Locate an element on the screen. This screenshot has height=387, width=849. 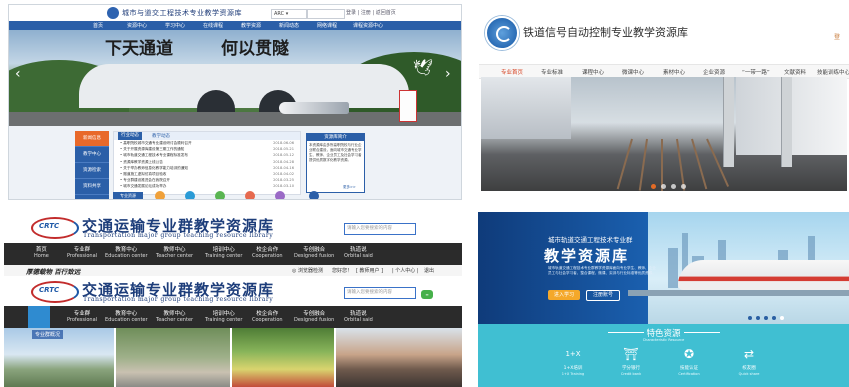
nav-item: 网络课程 is located at coordinates (327, 25).